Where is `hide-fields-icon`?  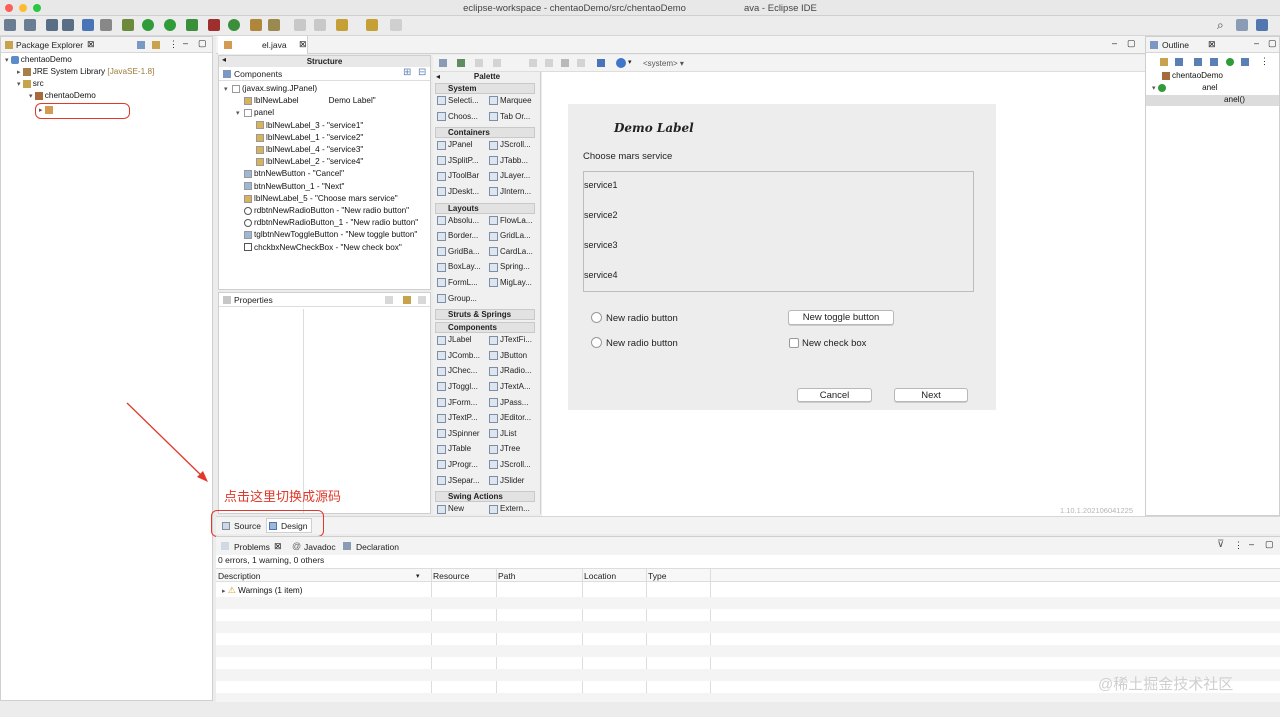 hide-fields-icon is located at coordinates (1179, 62).